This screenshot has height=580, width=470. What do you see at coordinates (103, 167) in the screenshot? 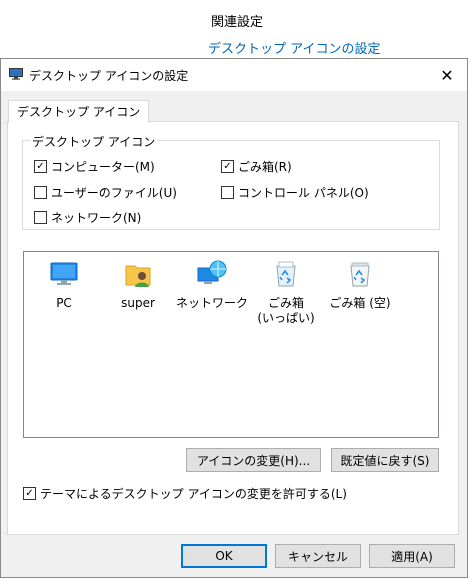
I see `checkbox-label: コンピューター(M)` at bounding box center [103, 167].